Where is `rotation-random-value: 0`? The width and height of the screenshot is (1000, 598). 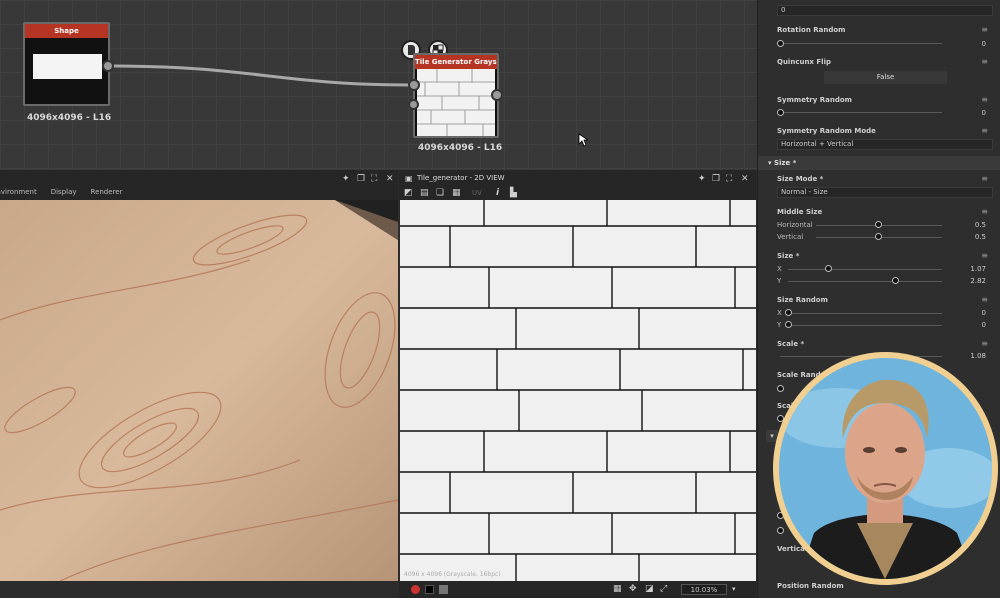
rotation-random-value: 0 is located at coordinates (983, 44).